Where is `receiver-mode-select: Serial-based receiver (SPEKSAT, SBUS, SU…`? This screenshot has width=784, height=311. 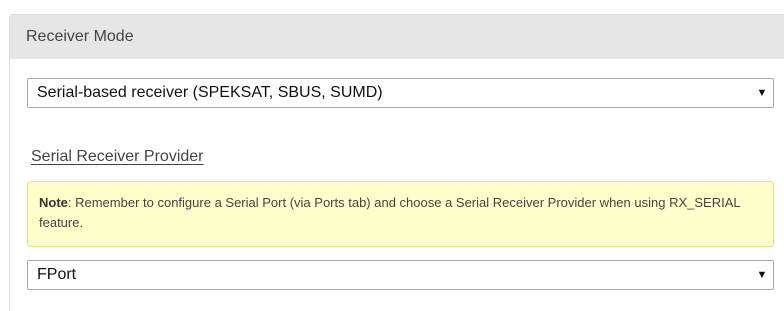 receiver-mode-select: Serial-based receiver (SPEKSAT, SBUS, SU… is located at coordinates (400, 93).